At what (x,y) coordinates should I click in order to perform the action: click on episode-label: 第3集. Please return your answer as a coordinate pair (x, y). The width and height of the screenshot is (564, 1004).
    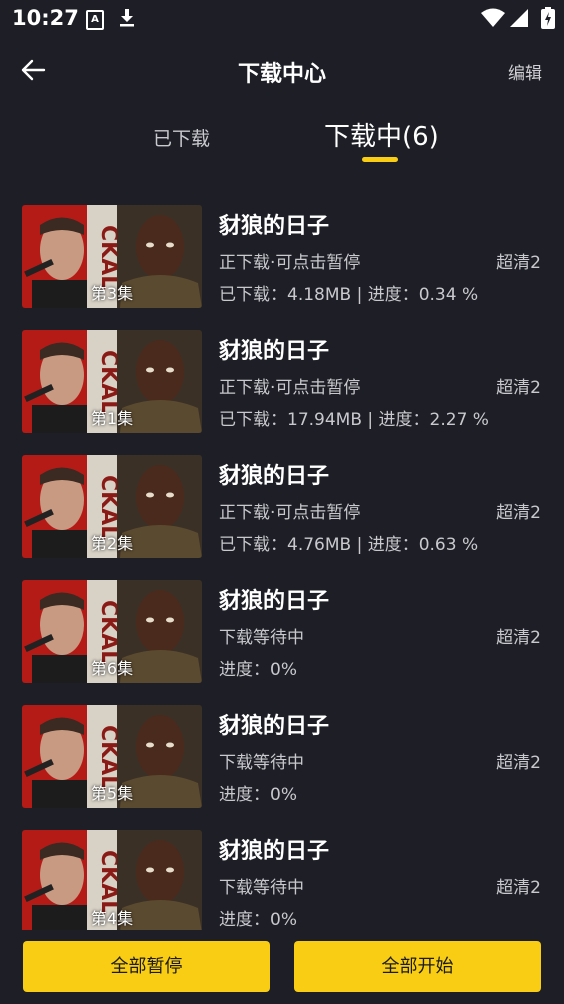
    Looking at the image, I should click on (112, 293).